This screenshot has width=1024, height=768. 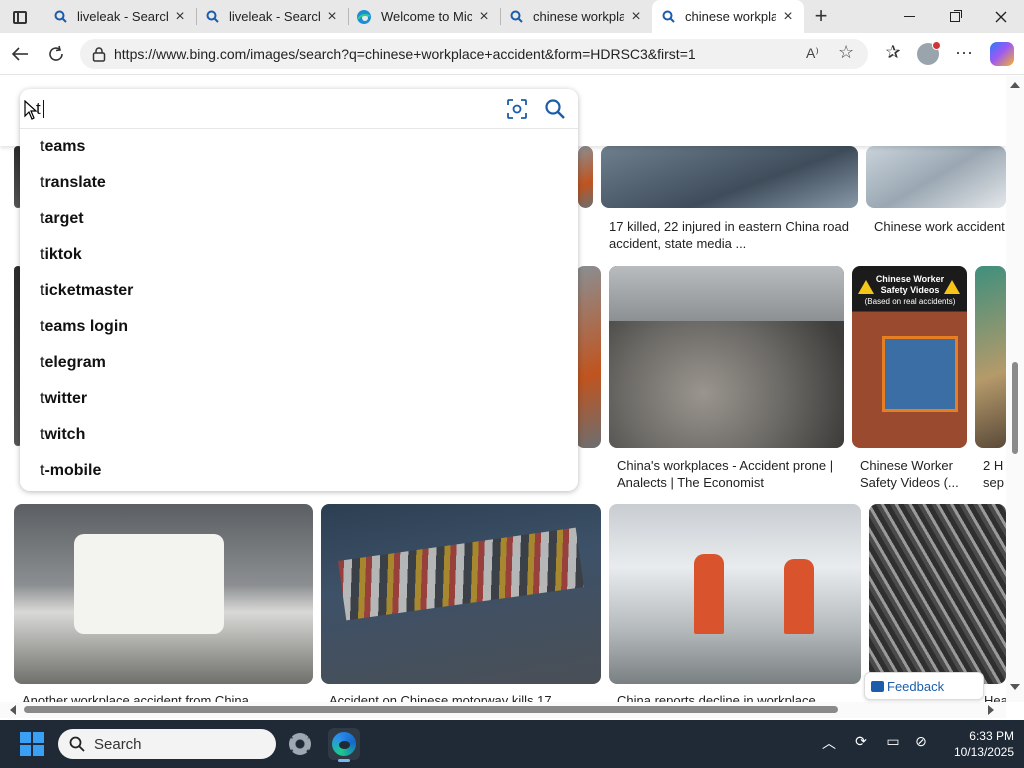 What do you see at coordinates (89, 290) in the screenshot?
I see `suggestion-completion: icketmaster` at bounding box center [89, 290].